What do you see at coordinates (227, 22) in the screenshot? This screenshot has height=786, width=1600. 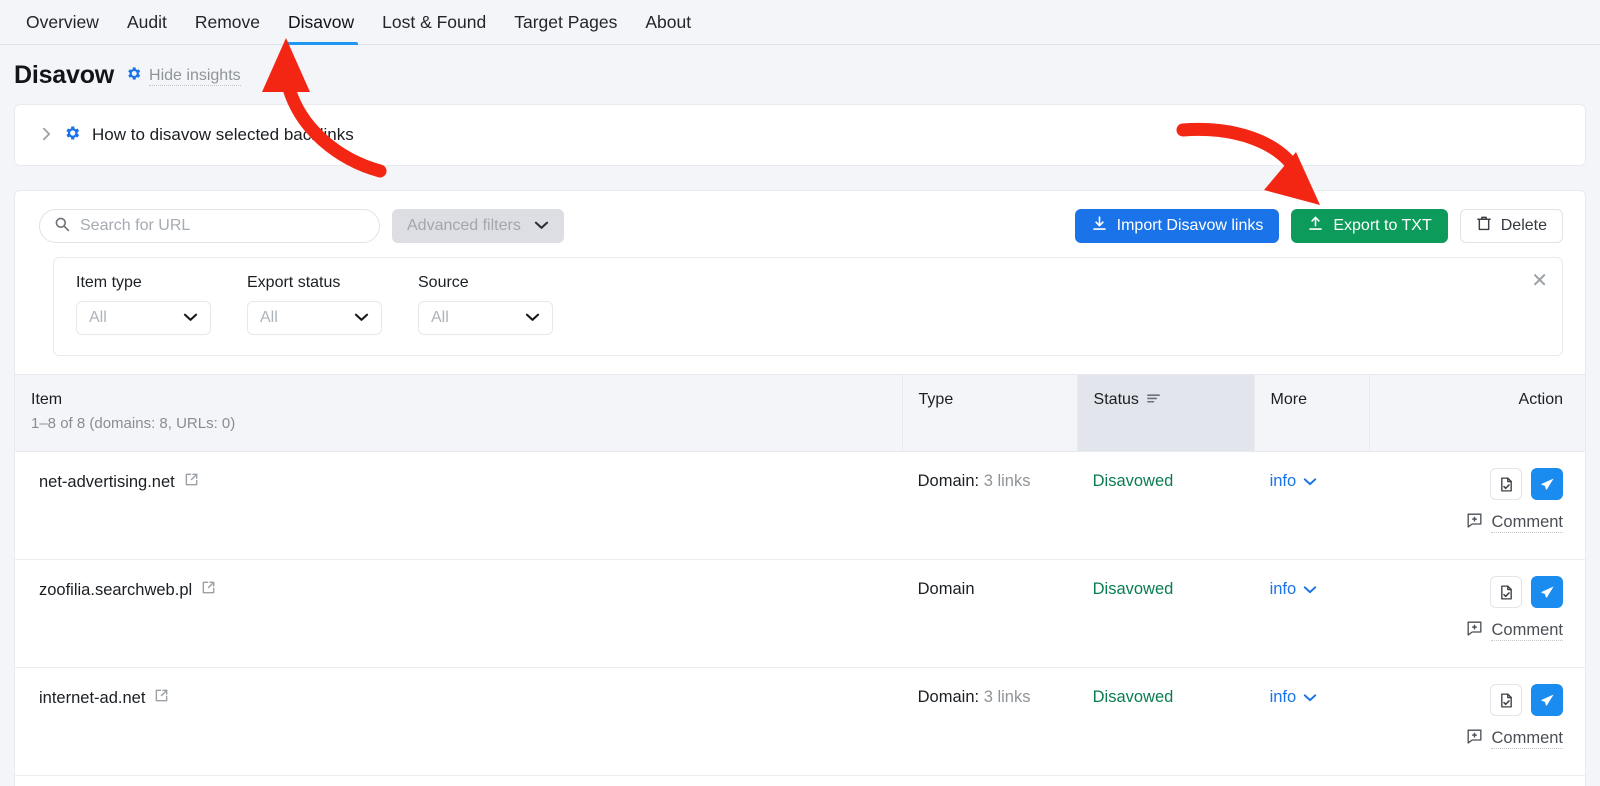 I see `nav-item-remove: Remove` at bounding box center [227, 22].